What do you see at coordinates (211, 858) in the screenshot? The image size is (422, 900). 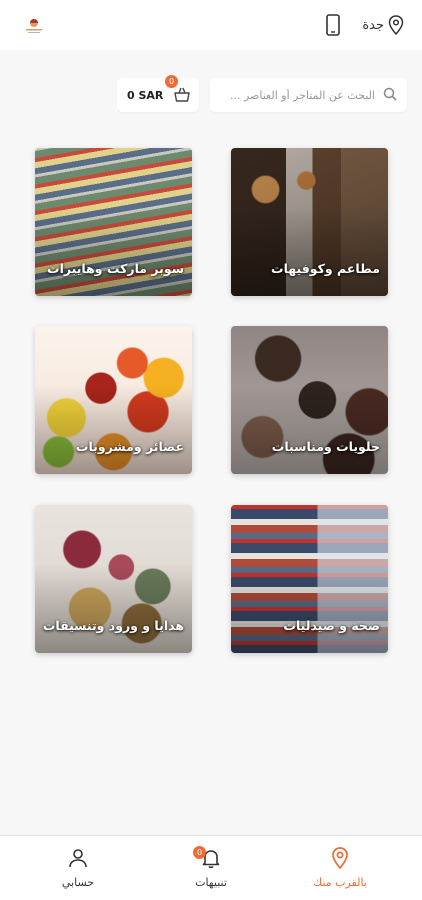 I see `bell-icon` at bounding box center [211, 858].